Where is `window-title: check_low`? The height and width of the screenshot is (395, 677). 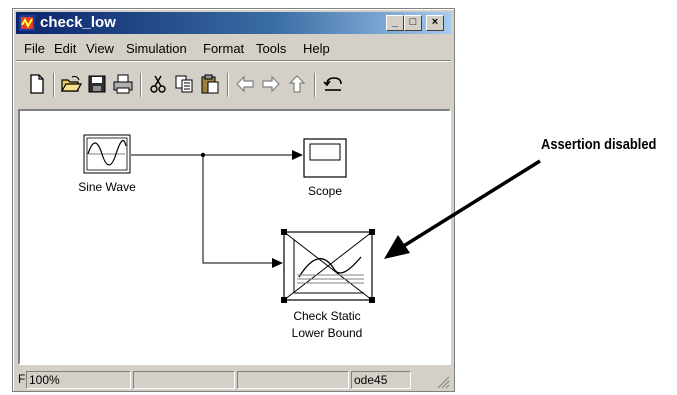
window-title: check_low is located at coordinates (78, 22).